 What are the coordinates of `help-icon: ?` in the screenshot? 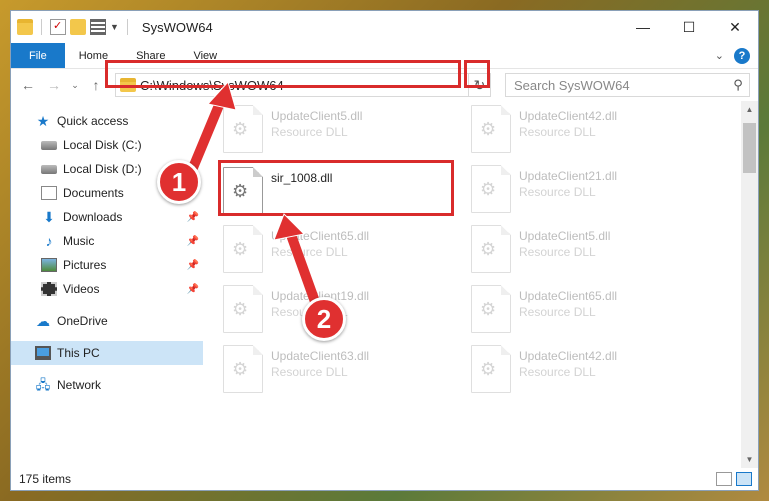 It's located at (742, 55).